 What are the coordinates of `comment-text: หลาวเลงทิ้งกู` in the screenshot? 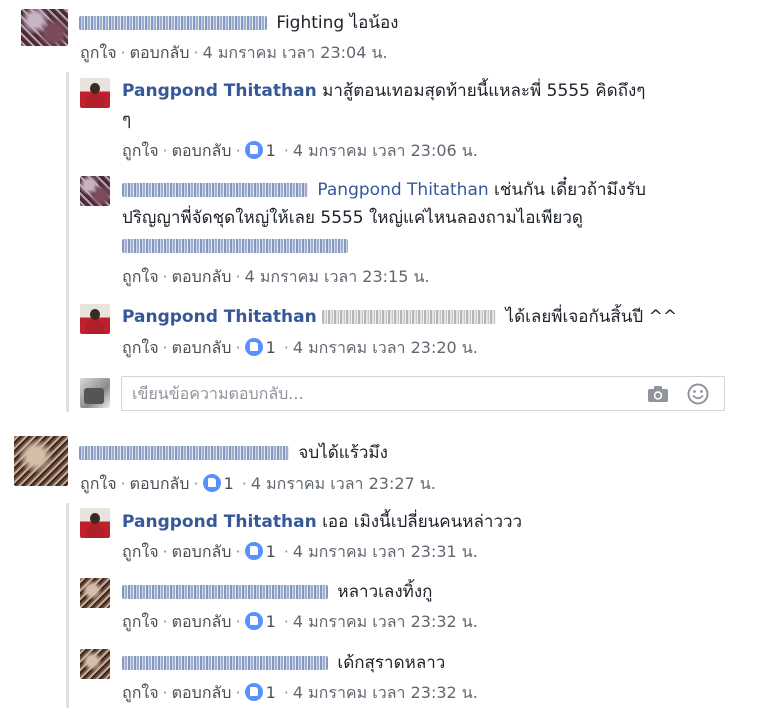 It's located at (385, 592).